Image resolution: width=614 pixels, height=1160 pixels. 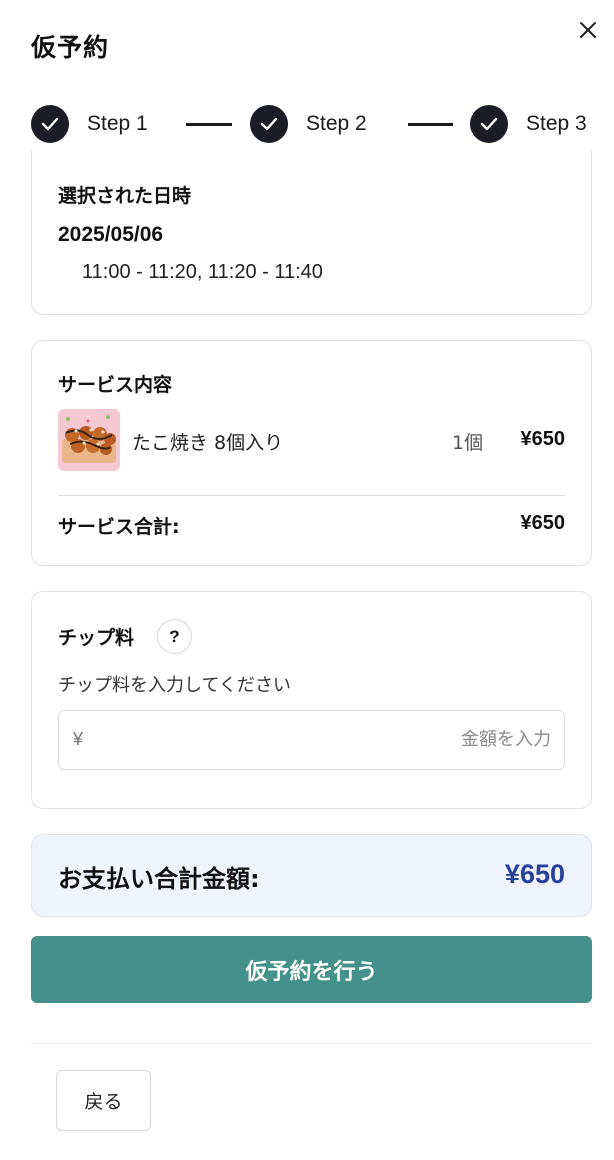 What do you see at coordinates (543, 439) in the screenshot?
I see `service-item-price: ¥650` at bounding box center [543, 439].